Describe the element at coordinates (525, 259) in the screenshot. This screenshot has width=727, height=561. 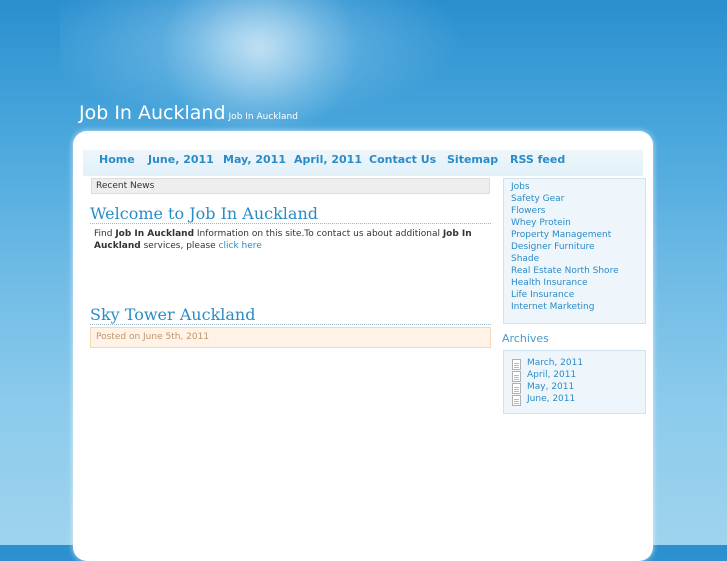
I see `sidebar-link-shade: Shade` at that location.